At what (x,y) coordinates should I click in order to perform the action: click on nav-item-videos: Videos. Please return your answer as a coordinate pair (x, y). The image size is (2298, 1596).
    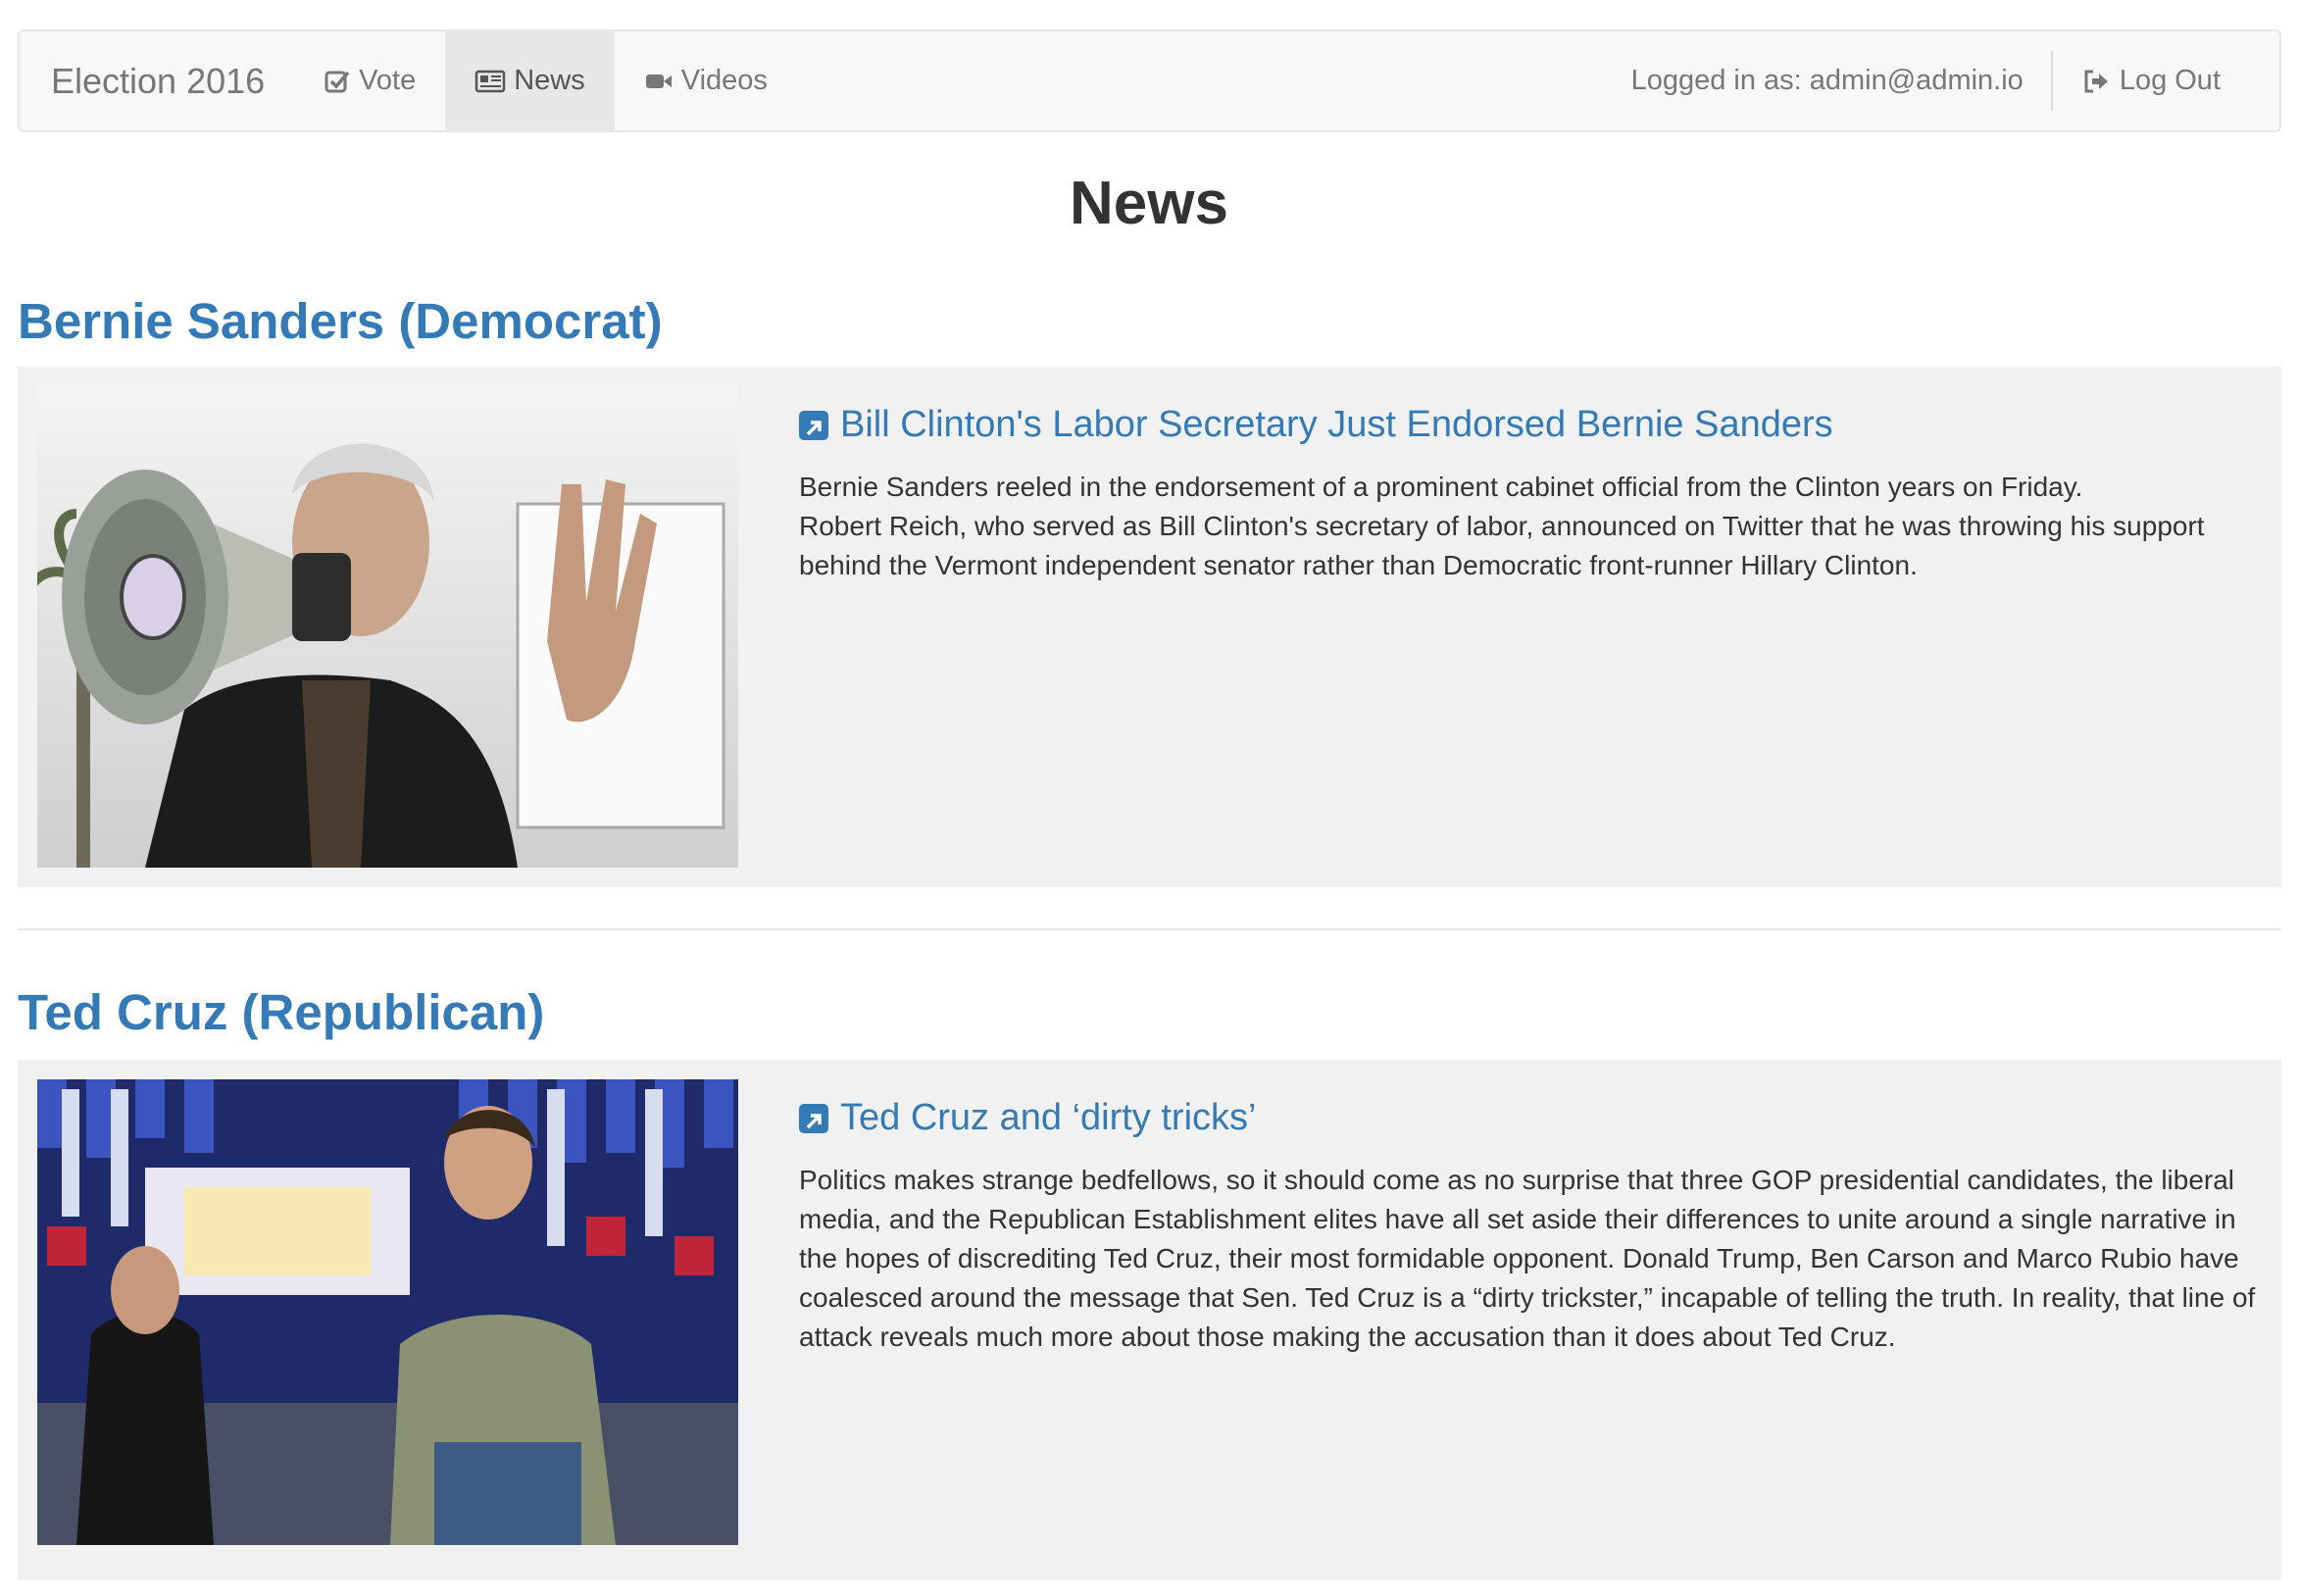
    Looking at the image, I should click on (706, 80).